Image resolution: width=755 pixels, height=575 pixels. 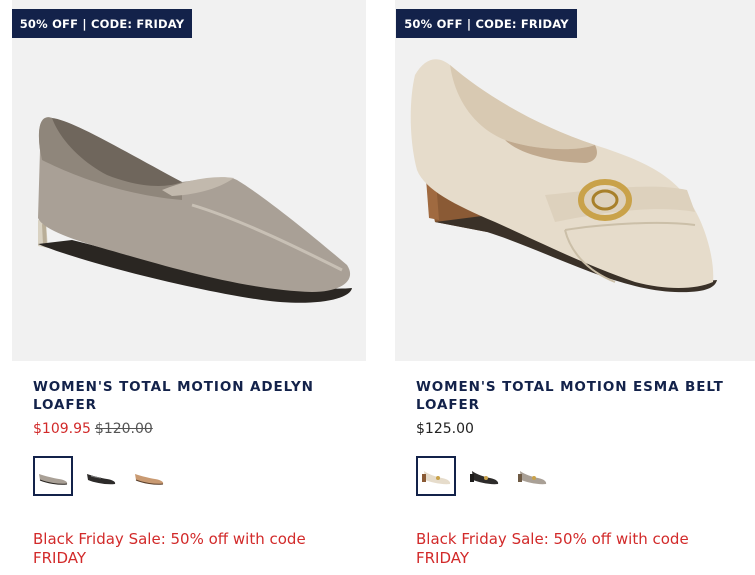 I want to click on swatch-tan, so click(x=149, y=476).